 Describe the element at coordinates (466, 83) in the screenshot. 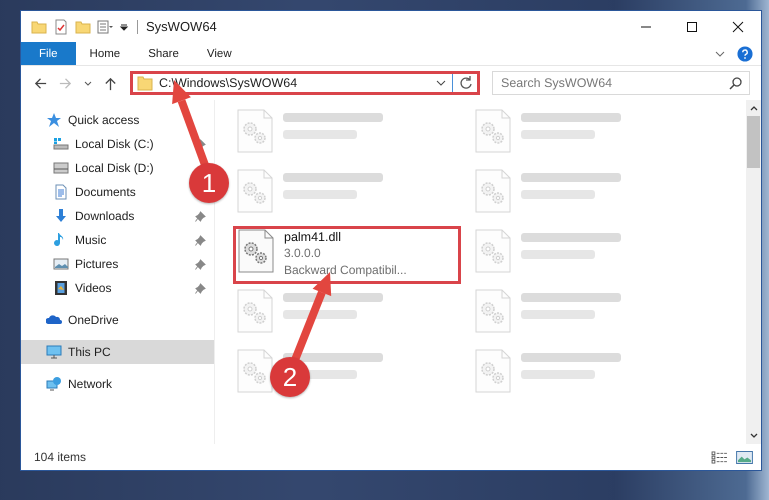

I see `refresh-icon` at that location.